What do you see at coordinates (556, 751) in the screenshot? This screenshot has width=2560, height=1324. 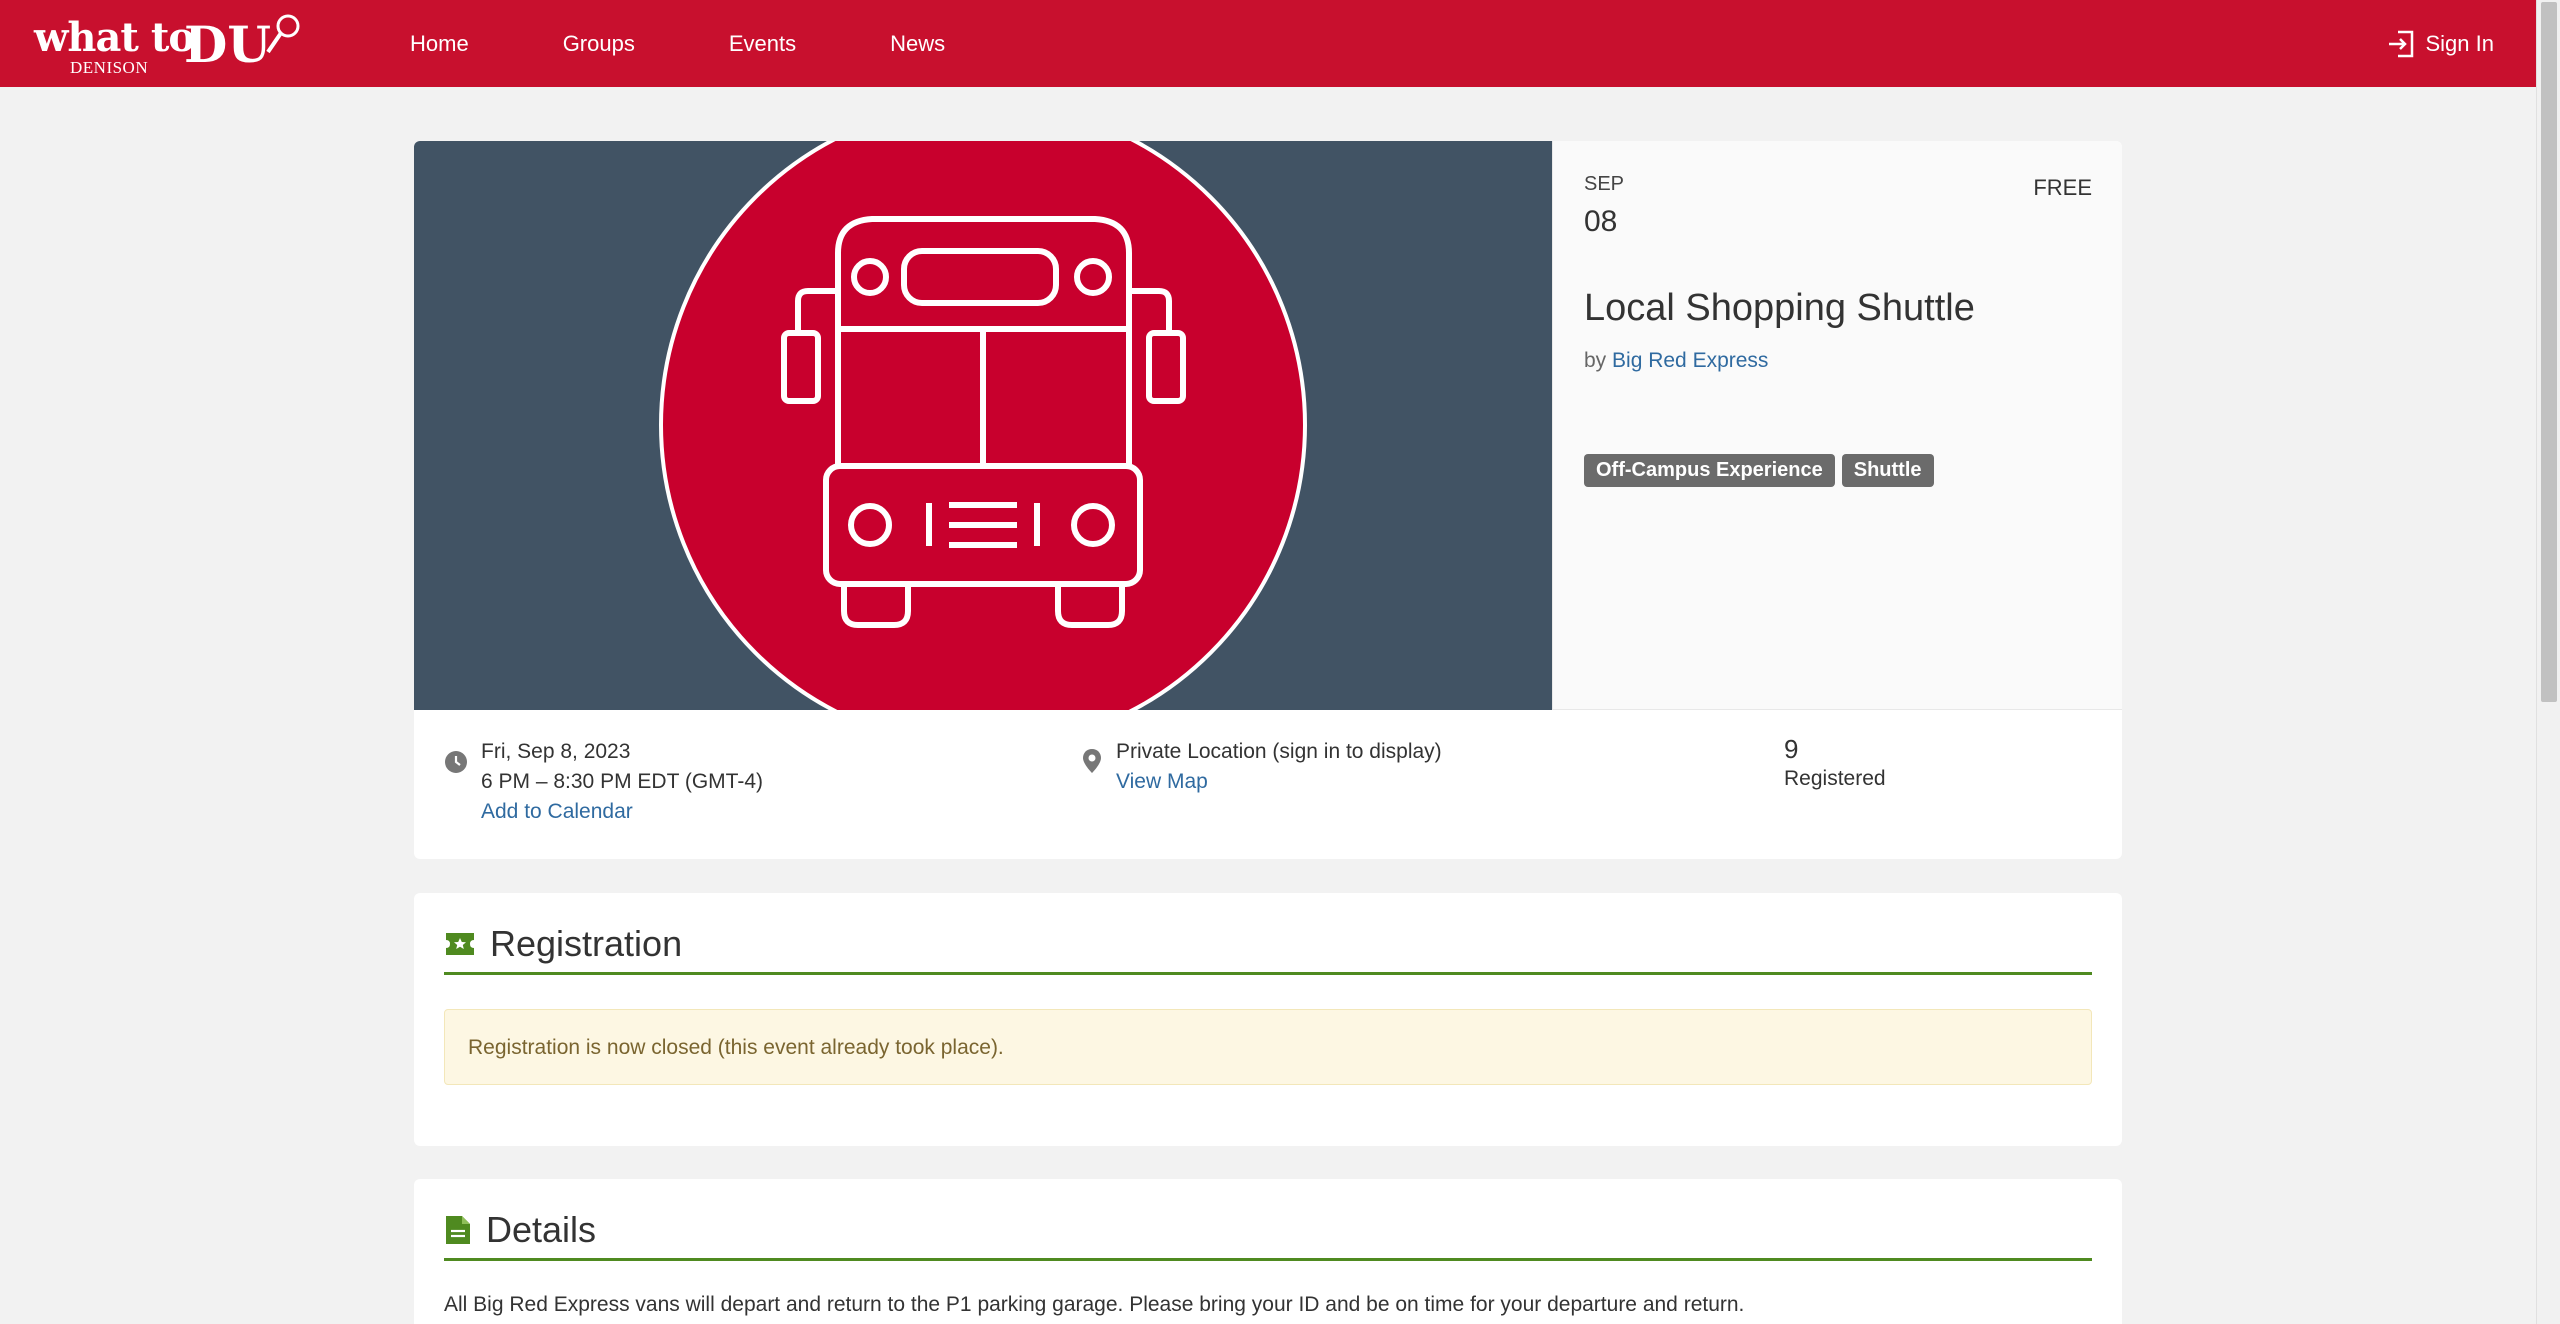 I see `event-date: Fri, Sep 8, 2023` at bounding box center [556, 751].